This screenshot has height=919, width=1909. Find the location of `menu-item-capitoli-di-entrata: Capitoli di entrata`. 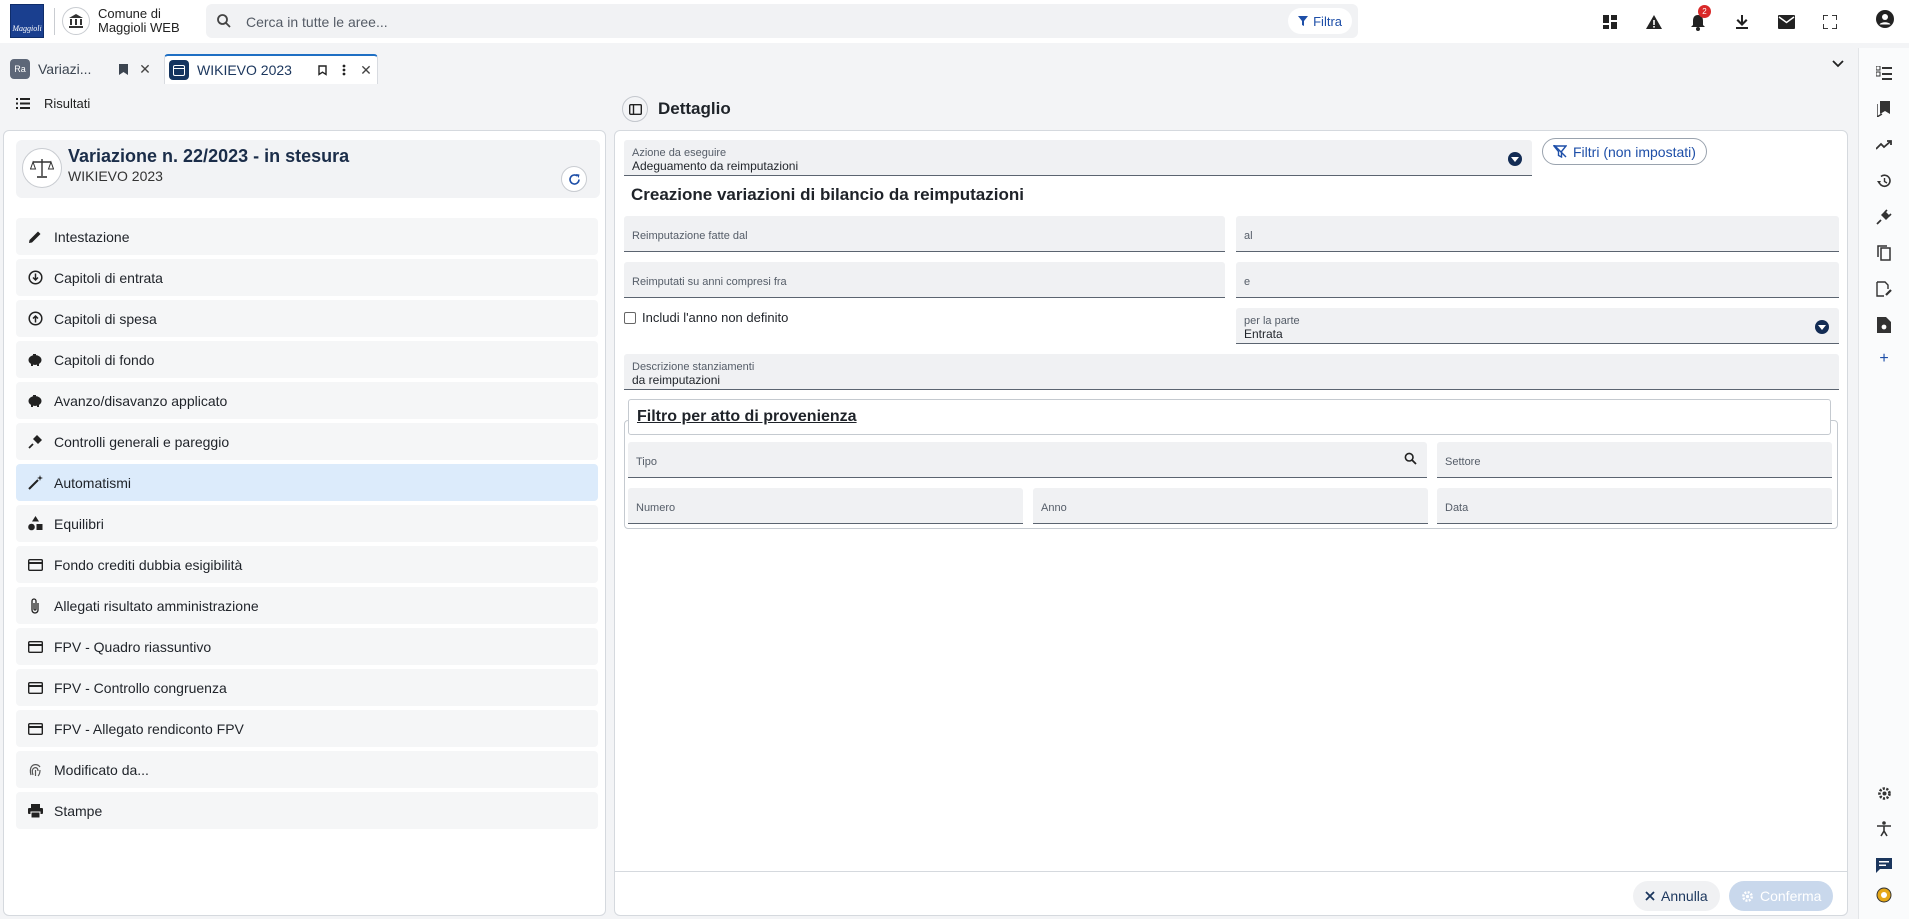

menu-item-capitoli-di-entrata: Capitoli di entrata is located at coordinates (307, 277).